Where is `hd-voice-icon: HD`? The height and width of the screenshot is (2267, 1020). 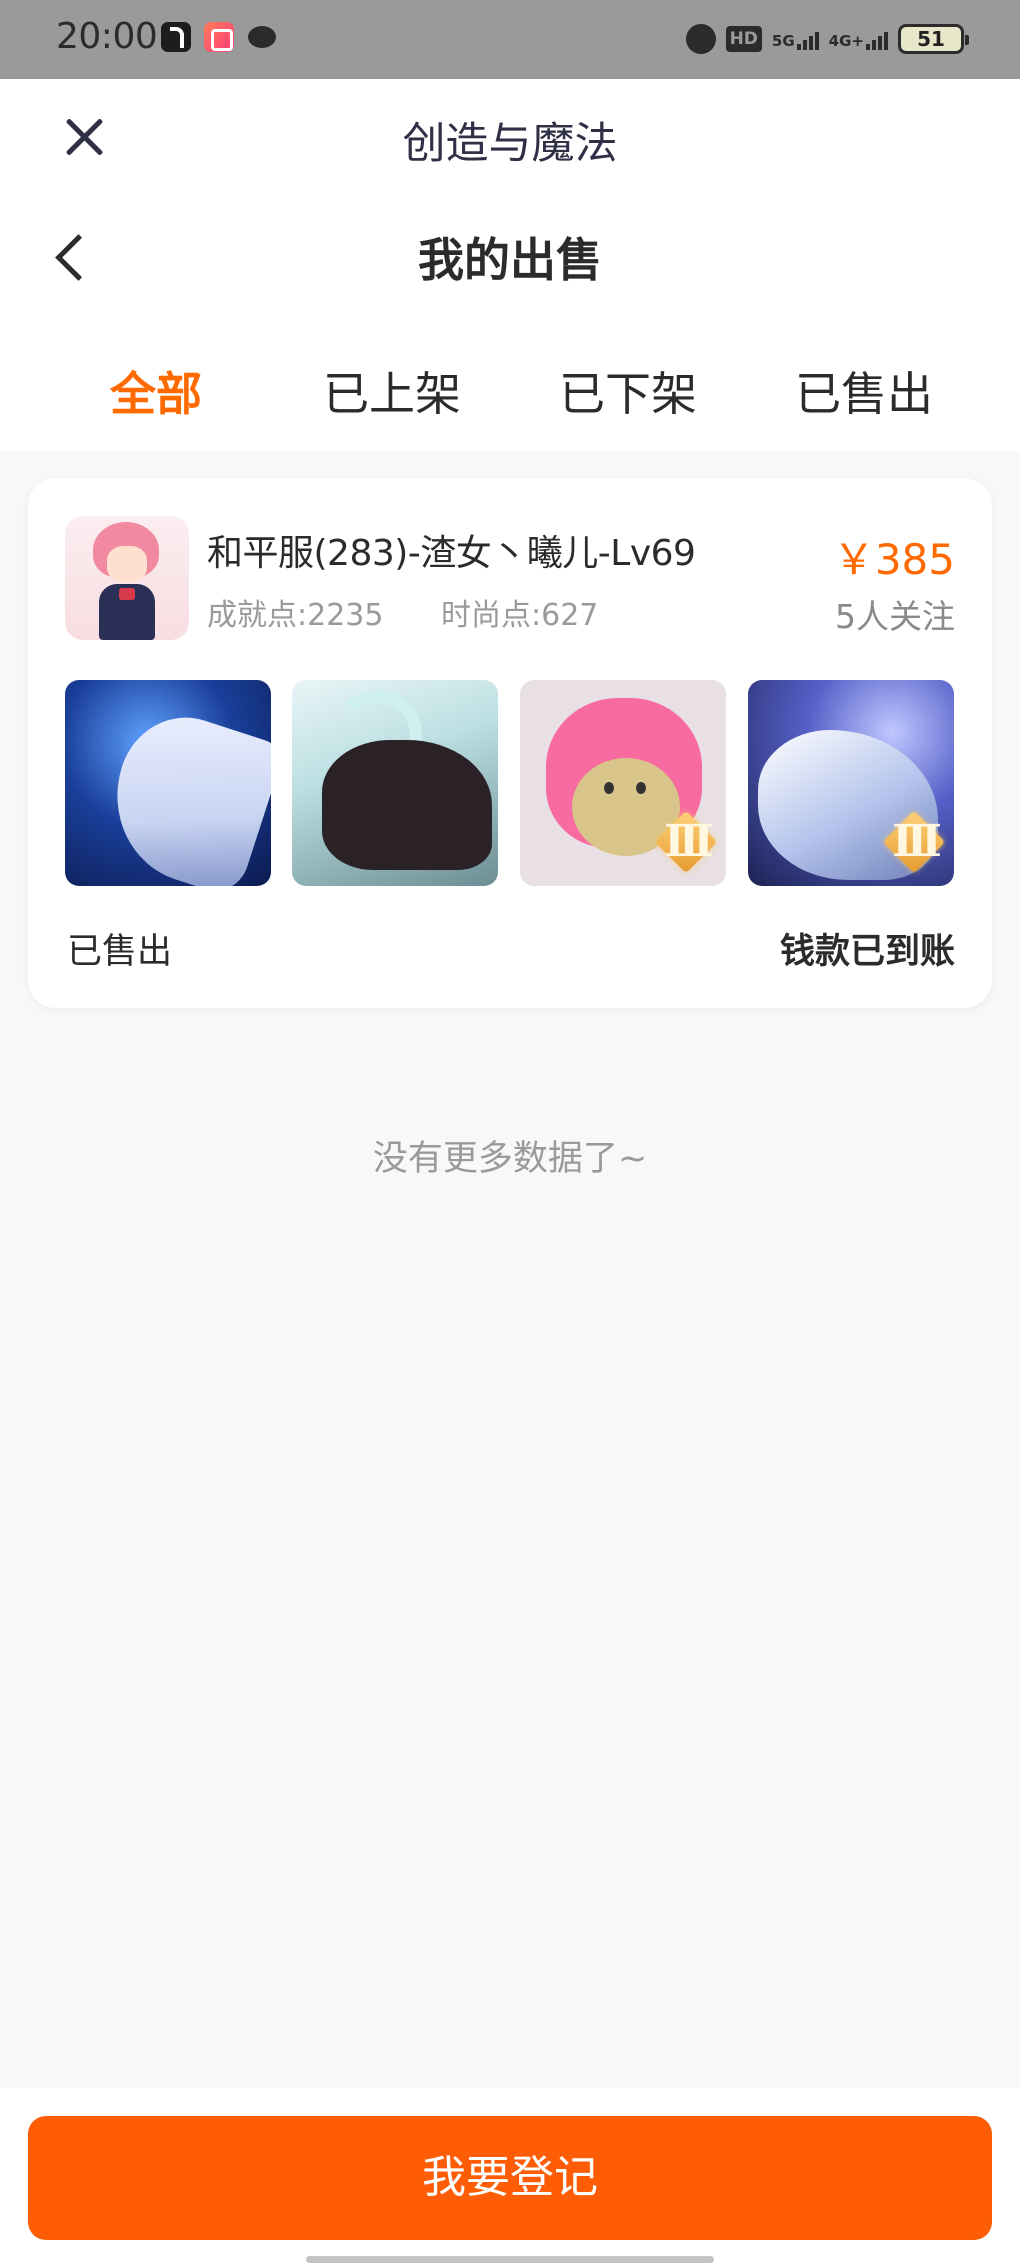
hd-voice-icon: HD is located at coordinates (743, 39).